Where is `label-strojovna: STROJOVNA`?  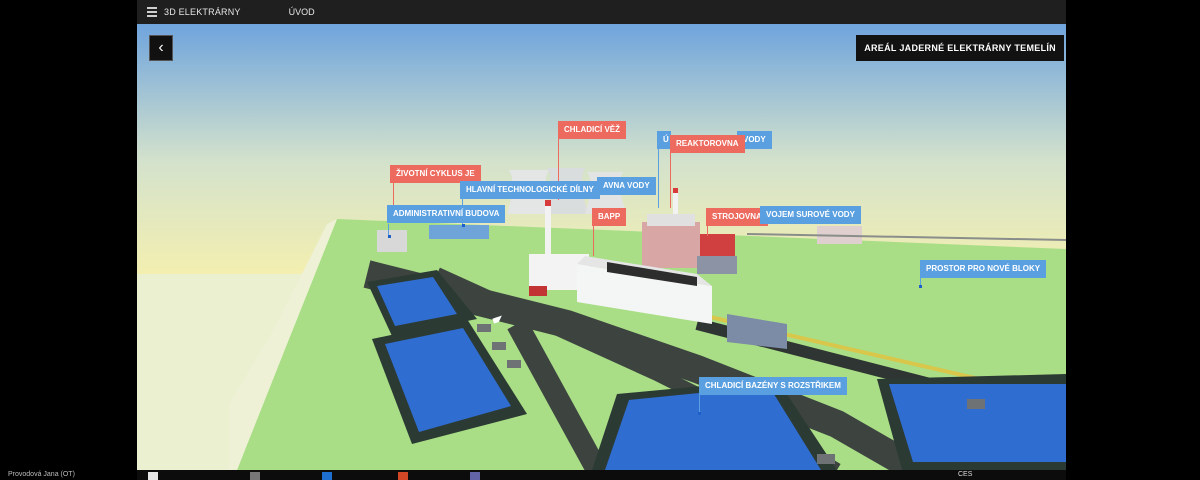 label-strojovna: STROJOVNA is located at coordinates (737, 217).